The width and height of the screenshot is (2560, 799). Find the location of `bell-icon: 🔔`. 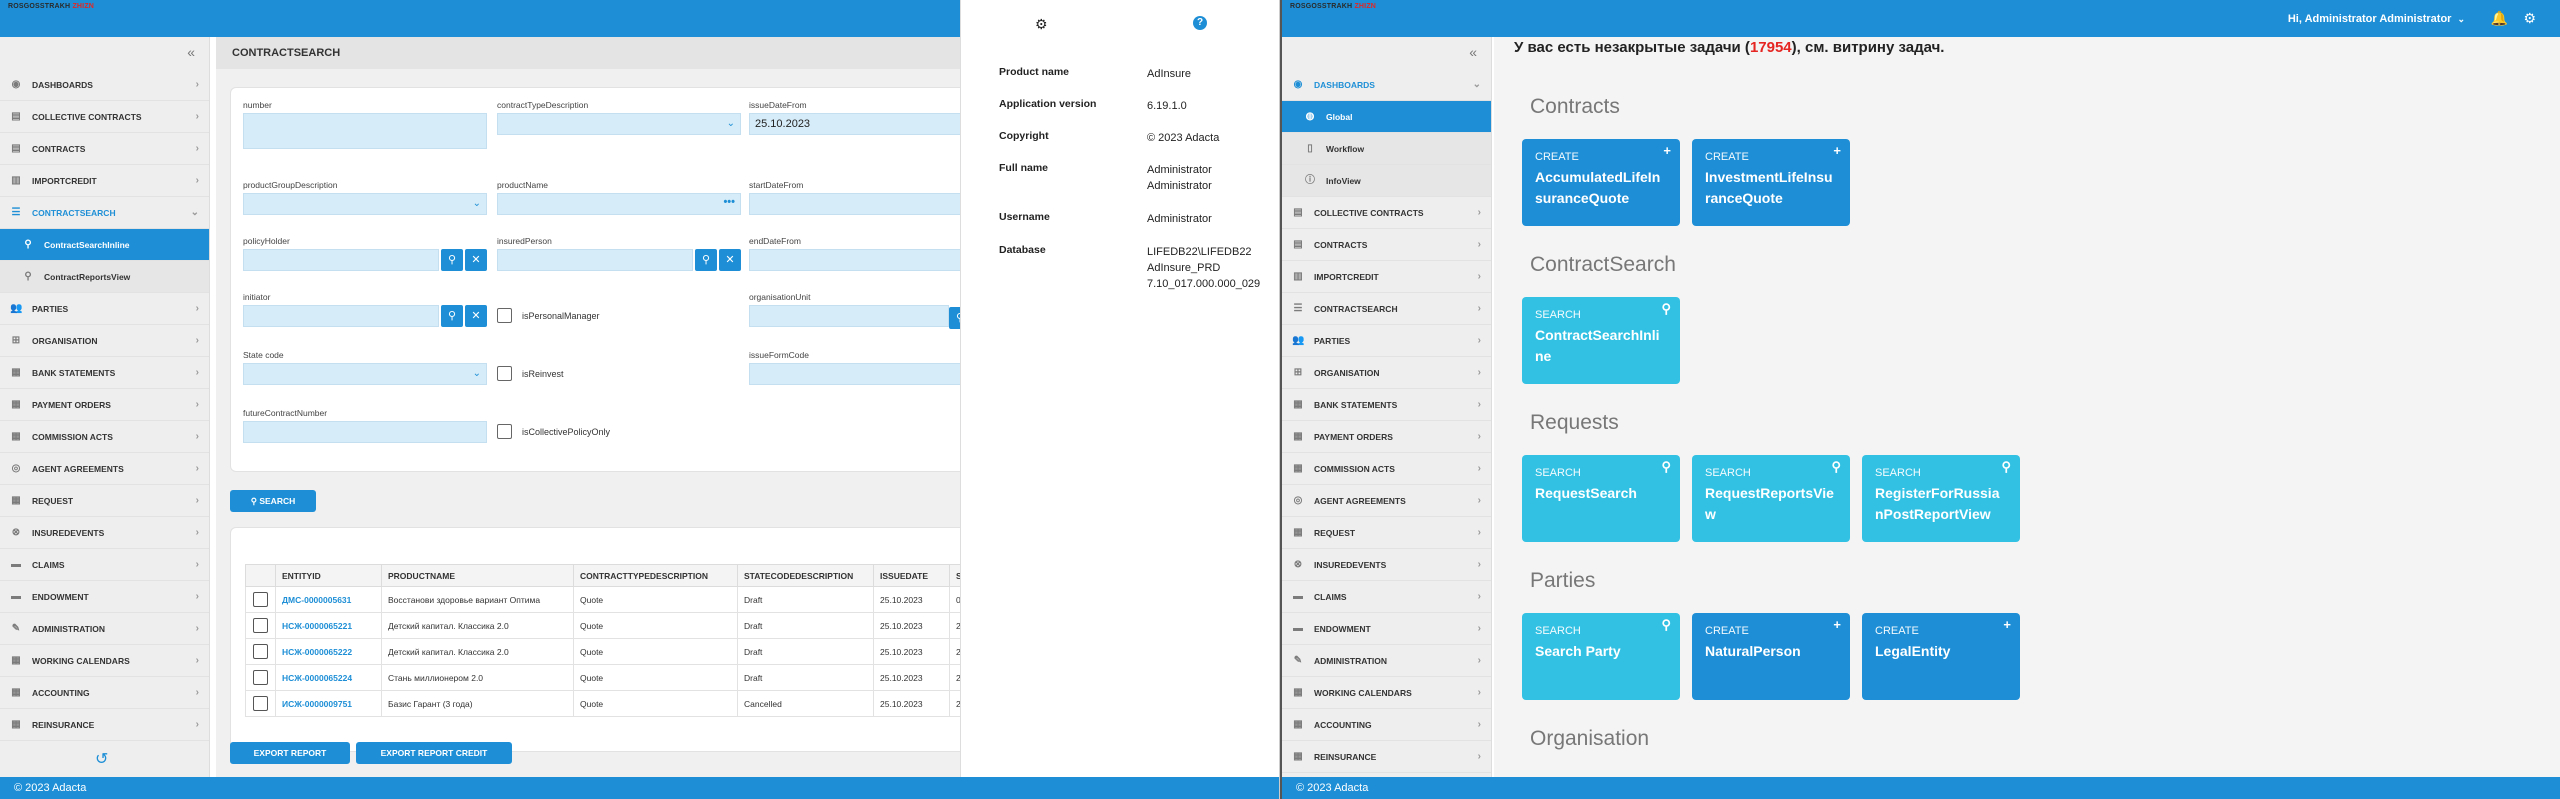

bell-icon: 🔔 is located at coordinates (2499, 18).